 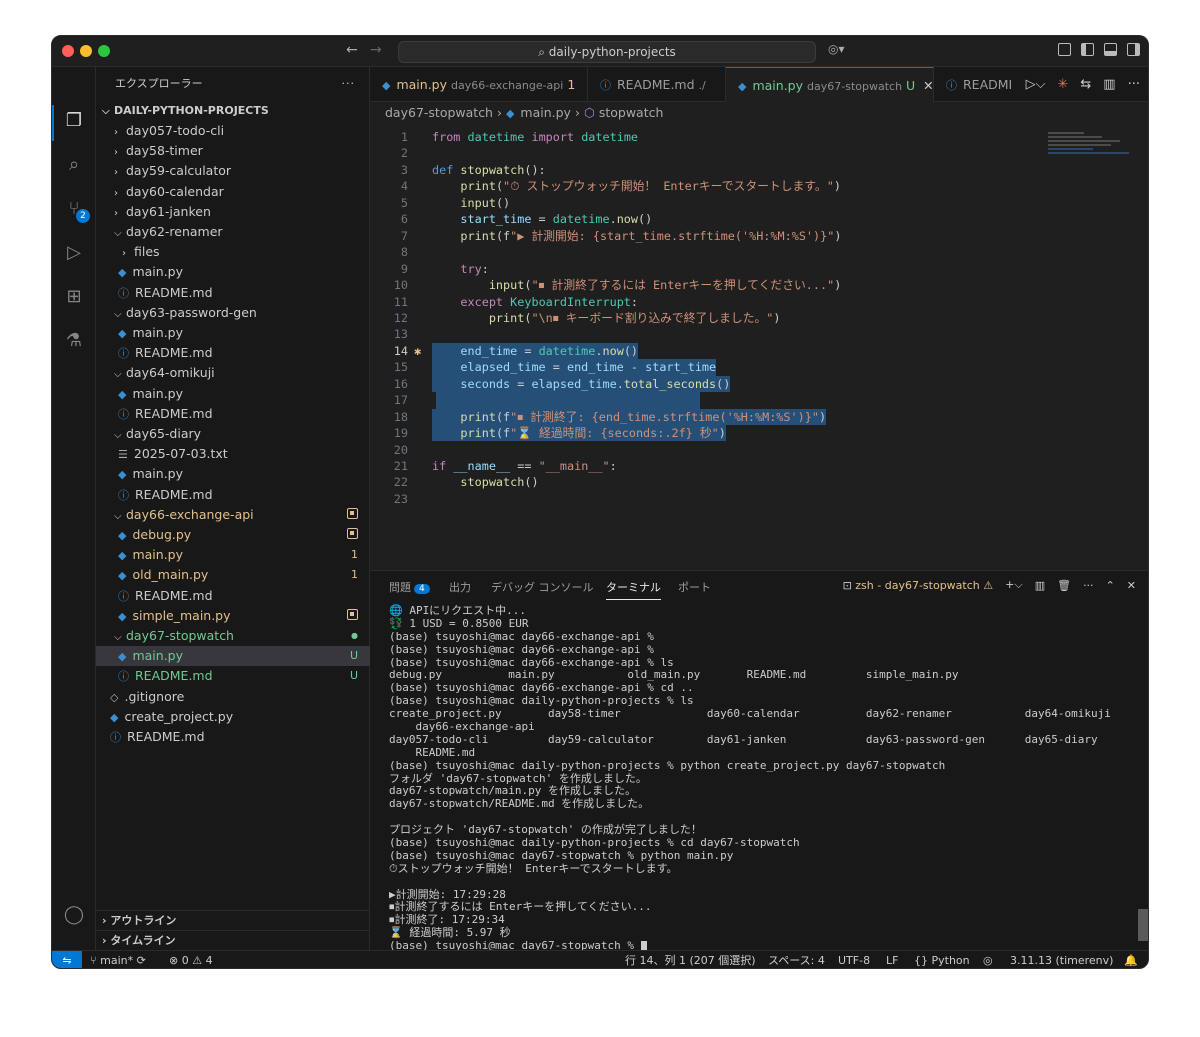 What do you see at coordinates (74, 297) in the screenshot?
I see `extensions-icon: ⊞` at bounding box center [74, 297].